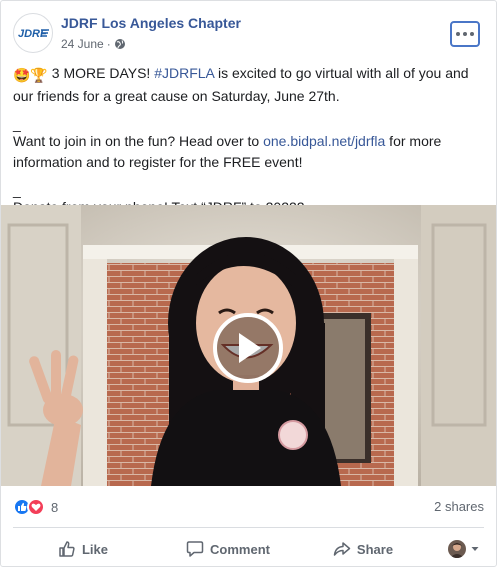 The height and width of the screenshot is (567, 497). I want to click on page-name-link: JDRF Los Angeles Chapter, so click(151, 23).